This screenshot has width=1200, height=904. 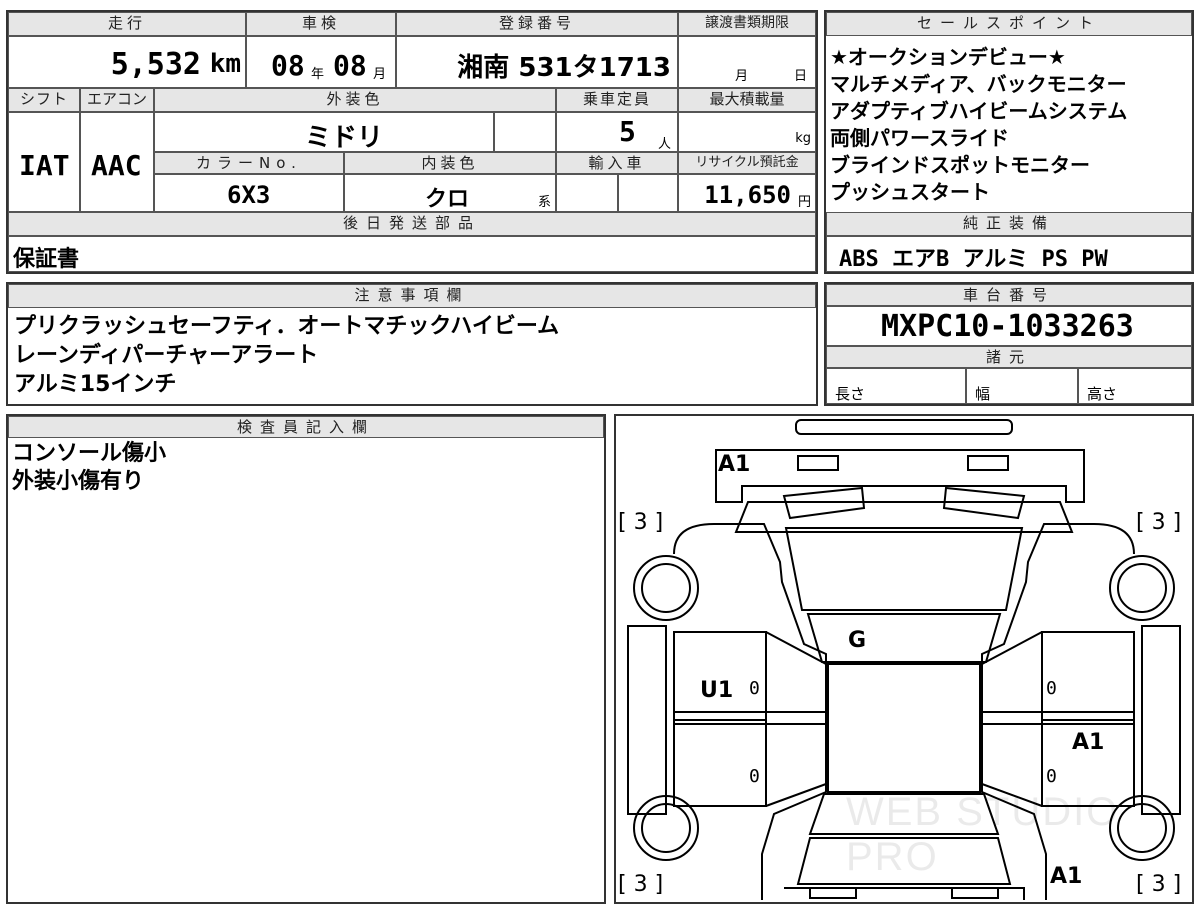 I want to click on deadline-day-unit: 日, so click(x=800, y=76).